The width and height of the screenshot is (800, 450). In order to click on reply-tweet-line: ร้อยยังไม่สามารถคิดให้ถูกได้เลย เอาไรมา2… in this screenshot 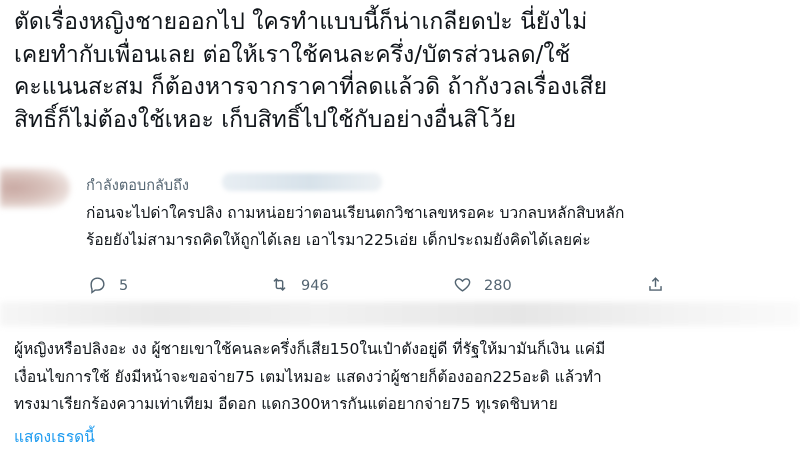, I will do `click(338, 240)`.